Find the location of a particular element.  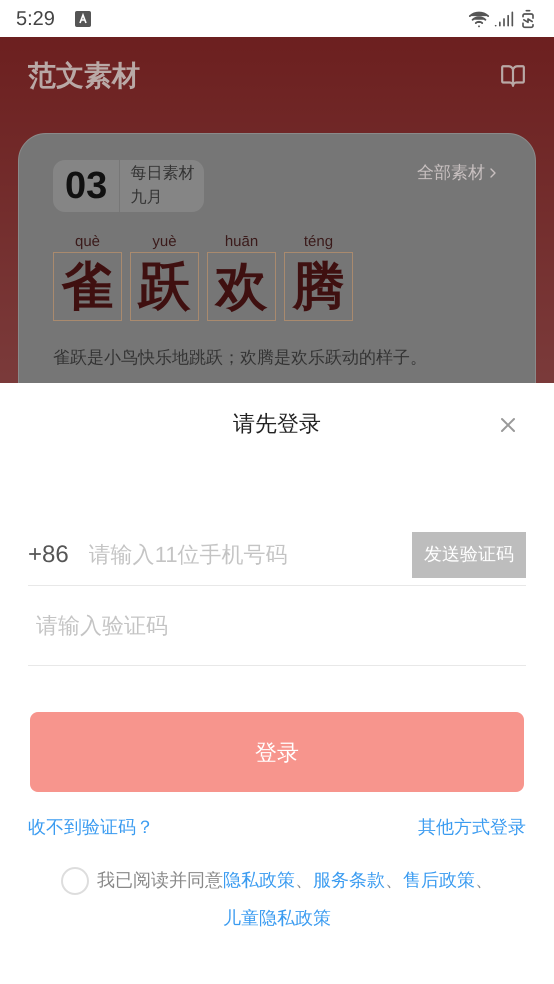

all-materials-link: 全部素材 is located at coordinates (459, 173).